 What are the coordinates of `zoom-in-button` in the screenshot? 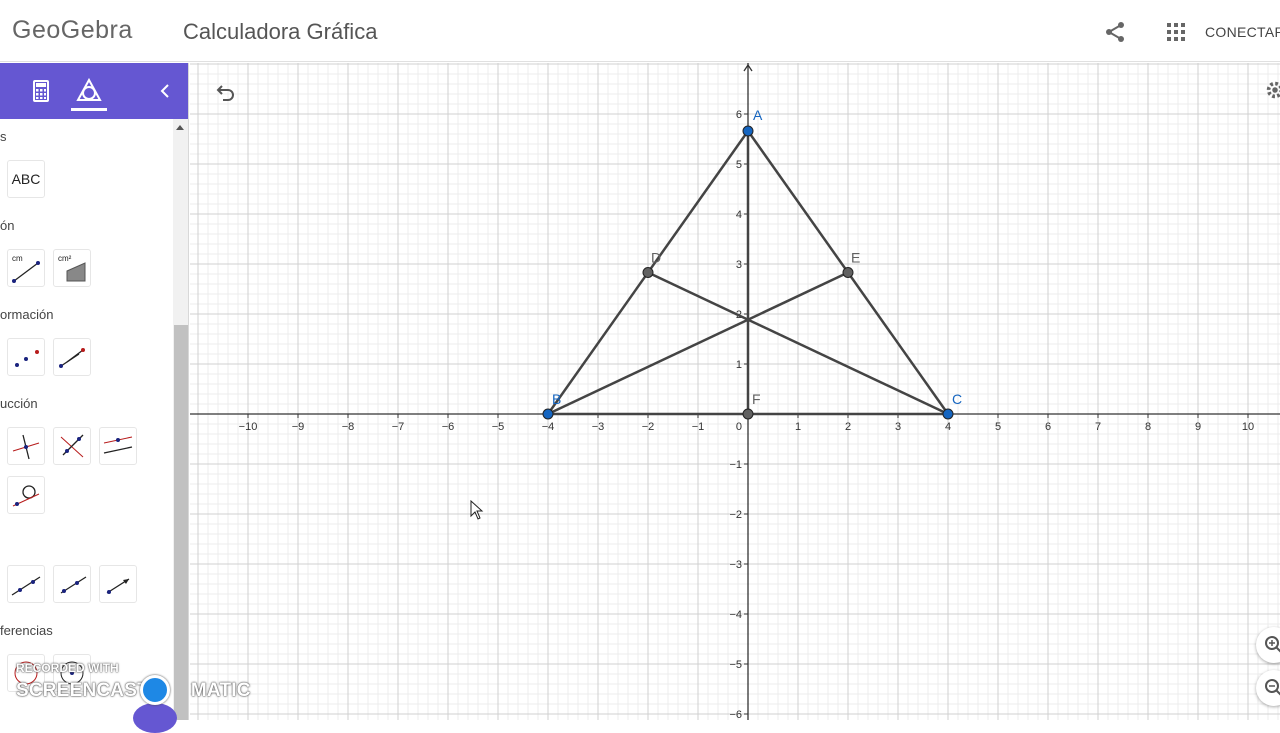 It's located at (1268, 645).